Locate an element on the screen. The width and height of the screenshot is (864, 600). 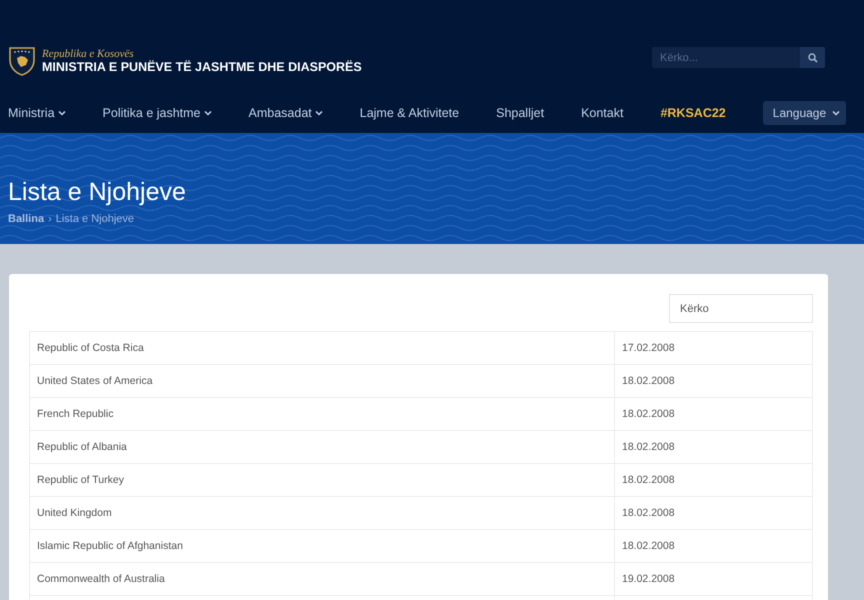
country-cell: Republic of Albania is located at coordinates (322, 447).